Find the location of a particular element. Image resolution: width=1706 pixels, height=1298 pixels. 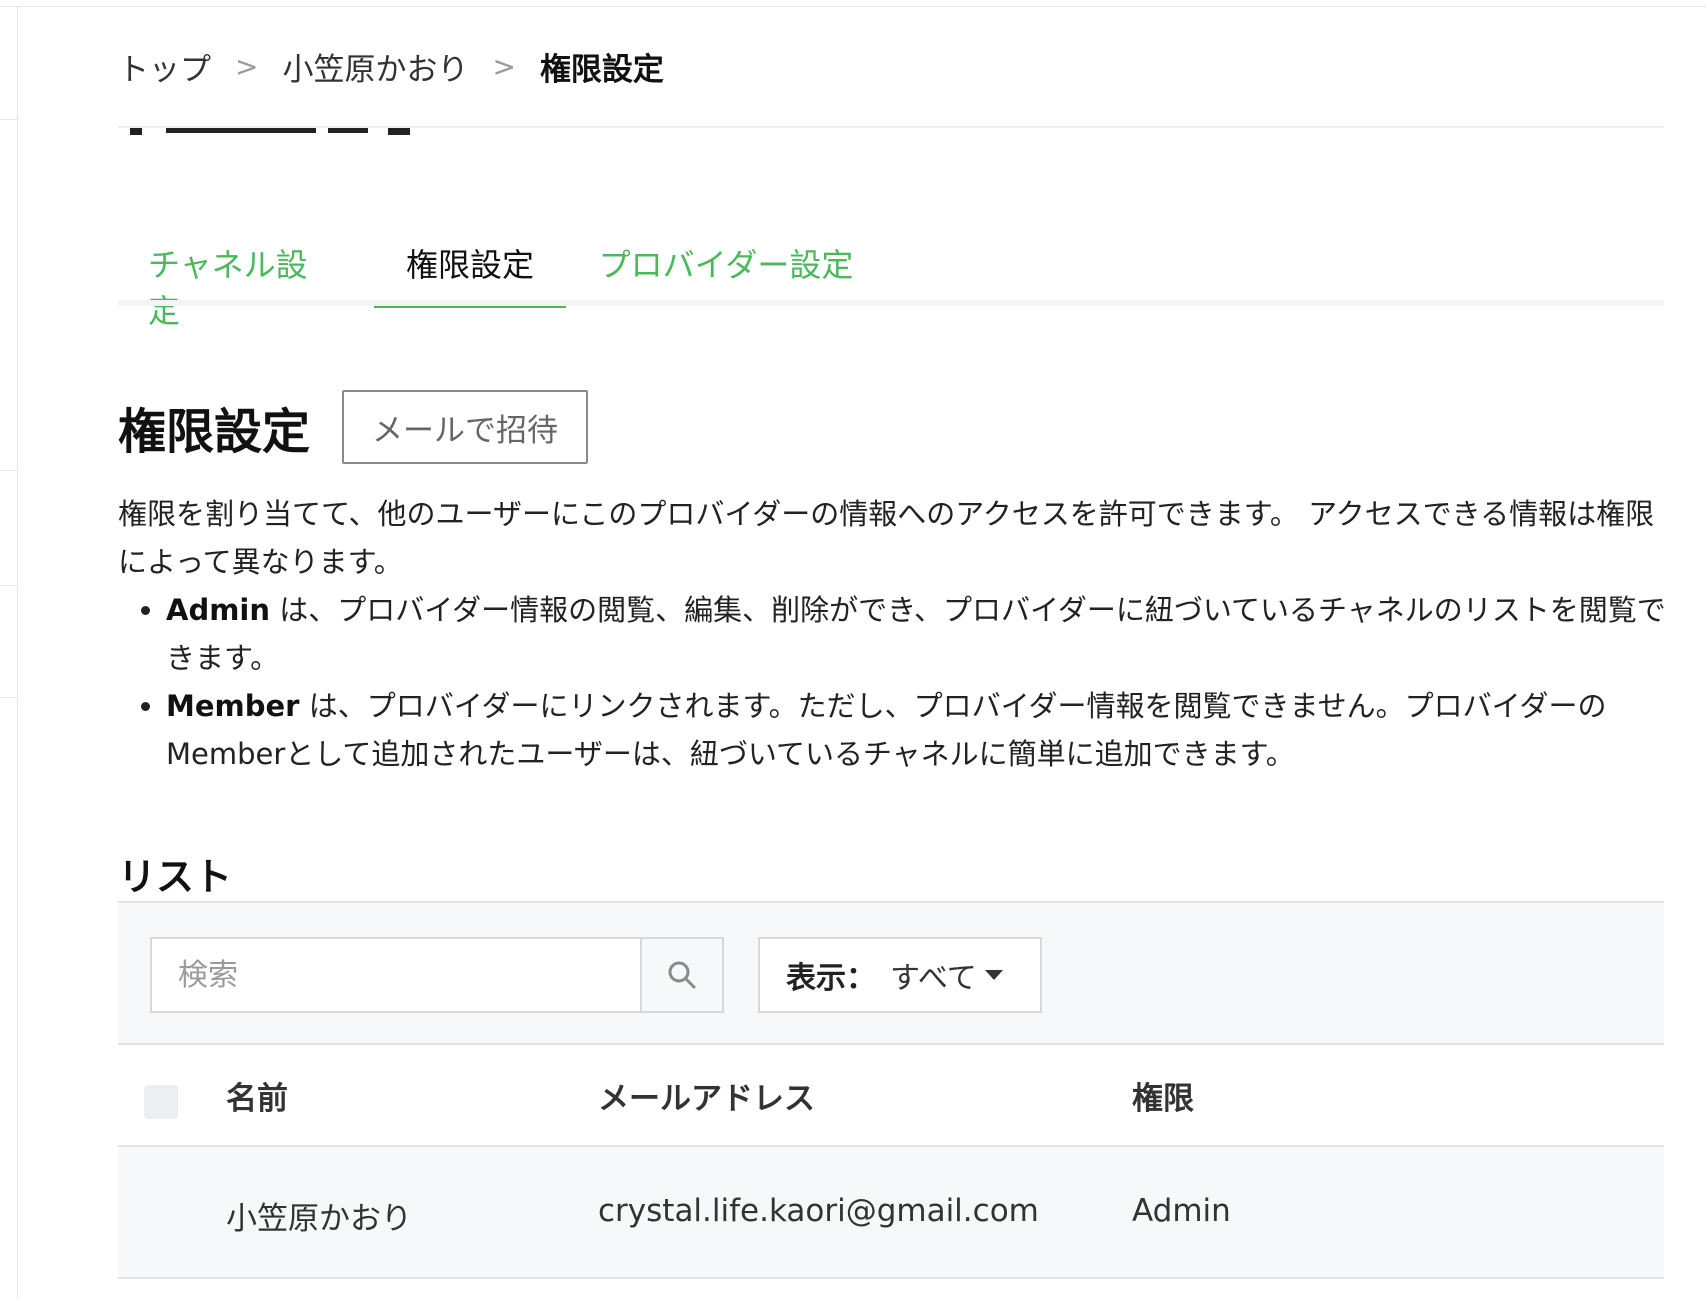

column-header-role: 権限 is located at coordinates (1163, 1095).